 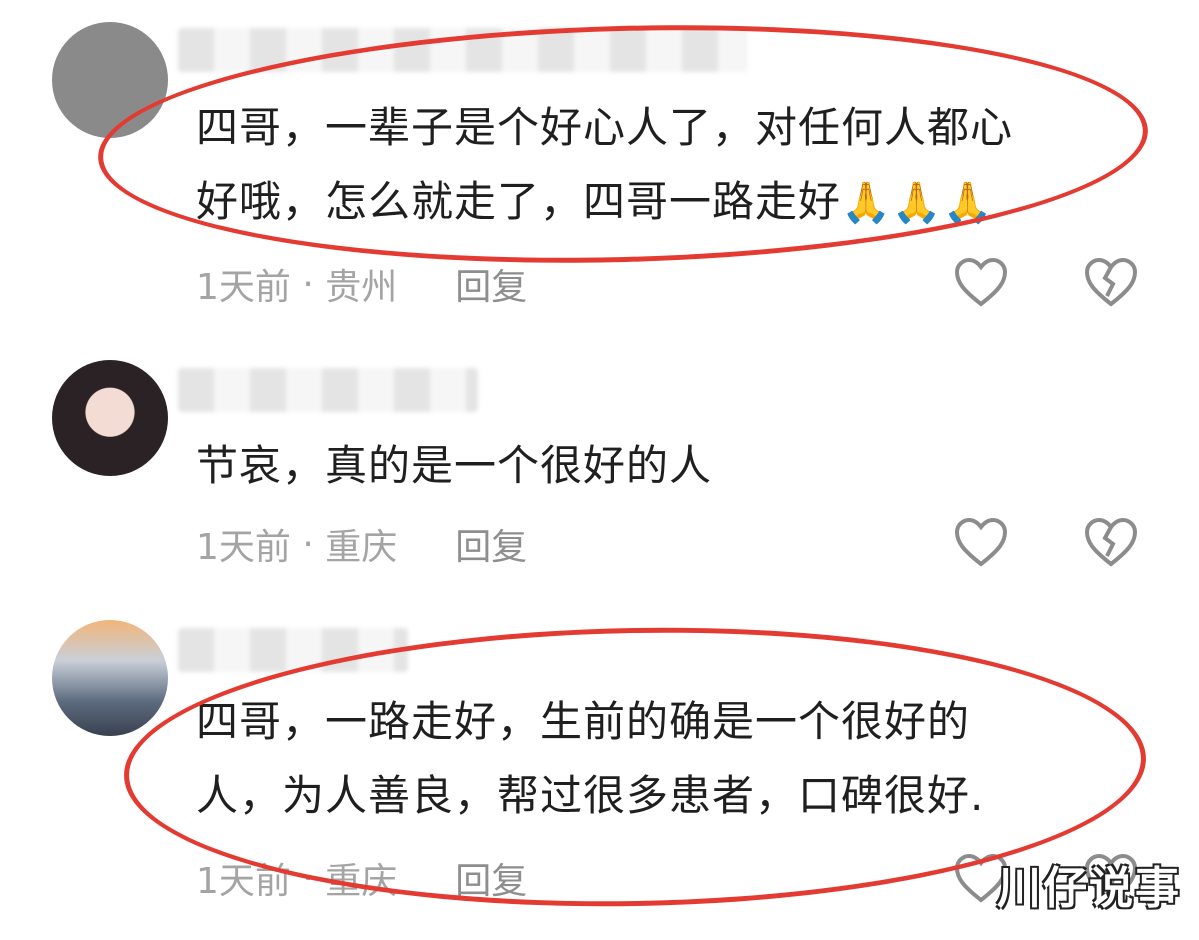 I want to click on comment-text-line-2: 好哦，怎么就走了，四哥一路走好🙏🙏🙏, so click(x=594, y=202).